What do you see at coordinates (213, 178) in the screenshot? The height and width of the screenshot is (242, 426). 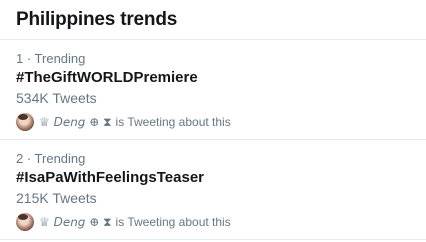 I see `trend-hashtag: #IsaPaWithFeelingsTeaser` at bounding box center [213, 178].